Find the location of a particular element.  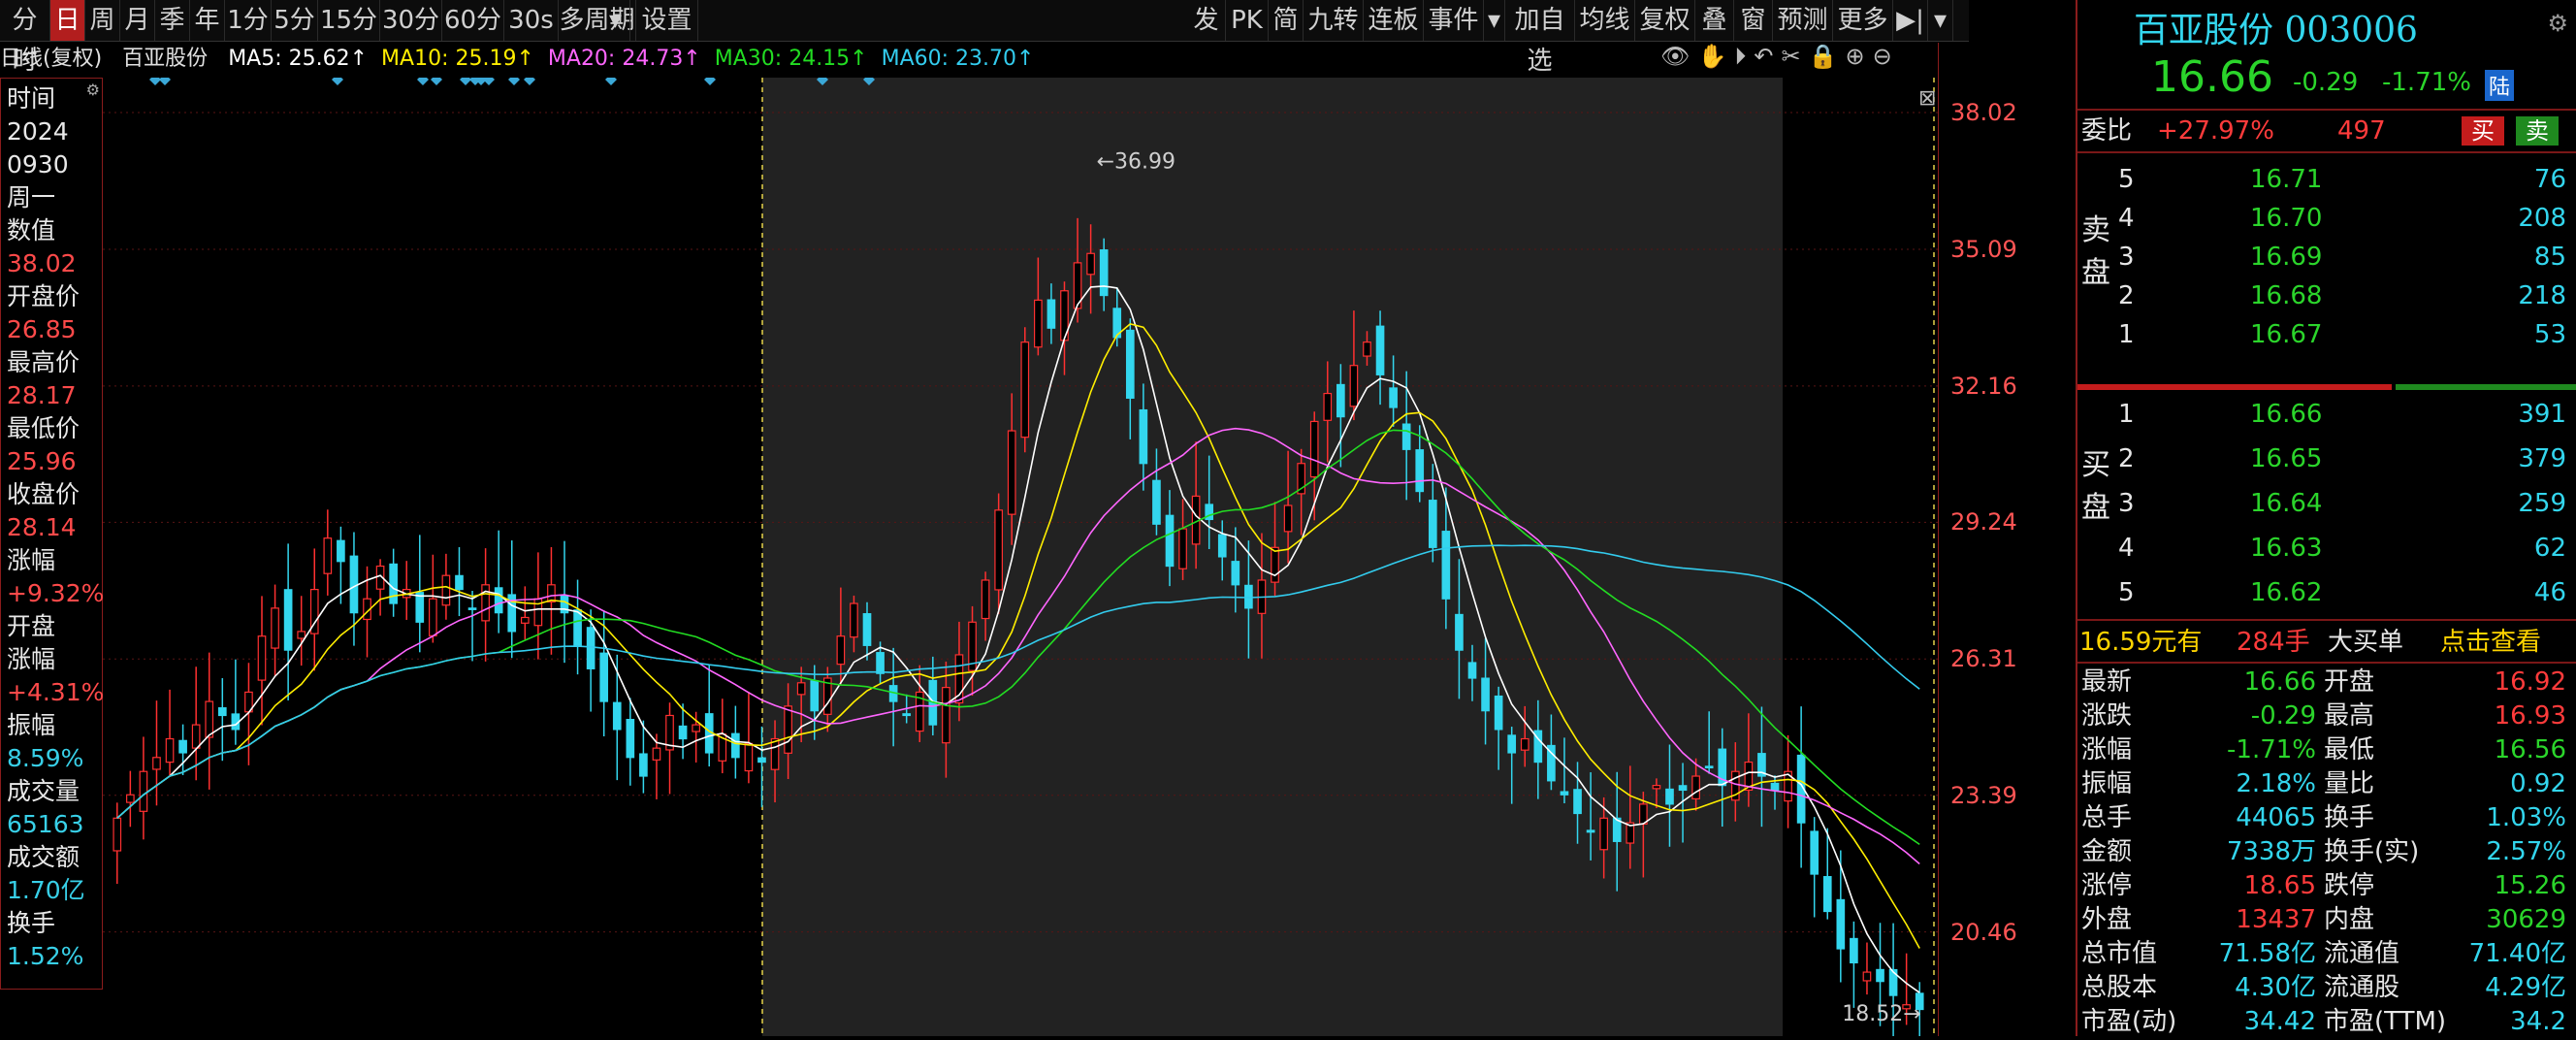

buy-level-row: 3 16.64 259 is located at coordinates (2326, 503).